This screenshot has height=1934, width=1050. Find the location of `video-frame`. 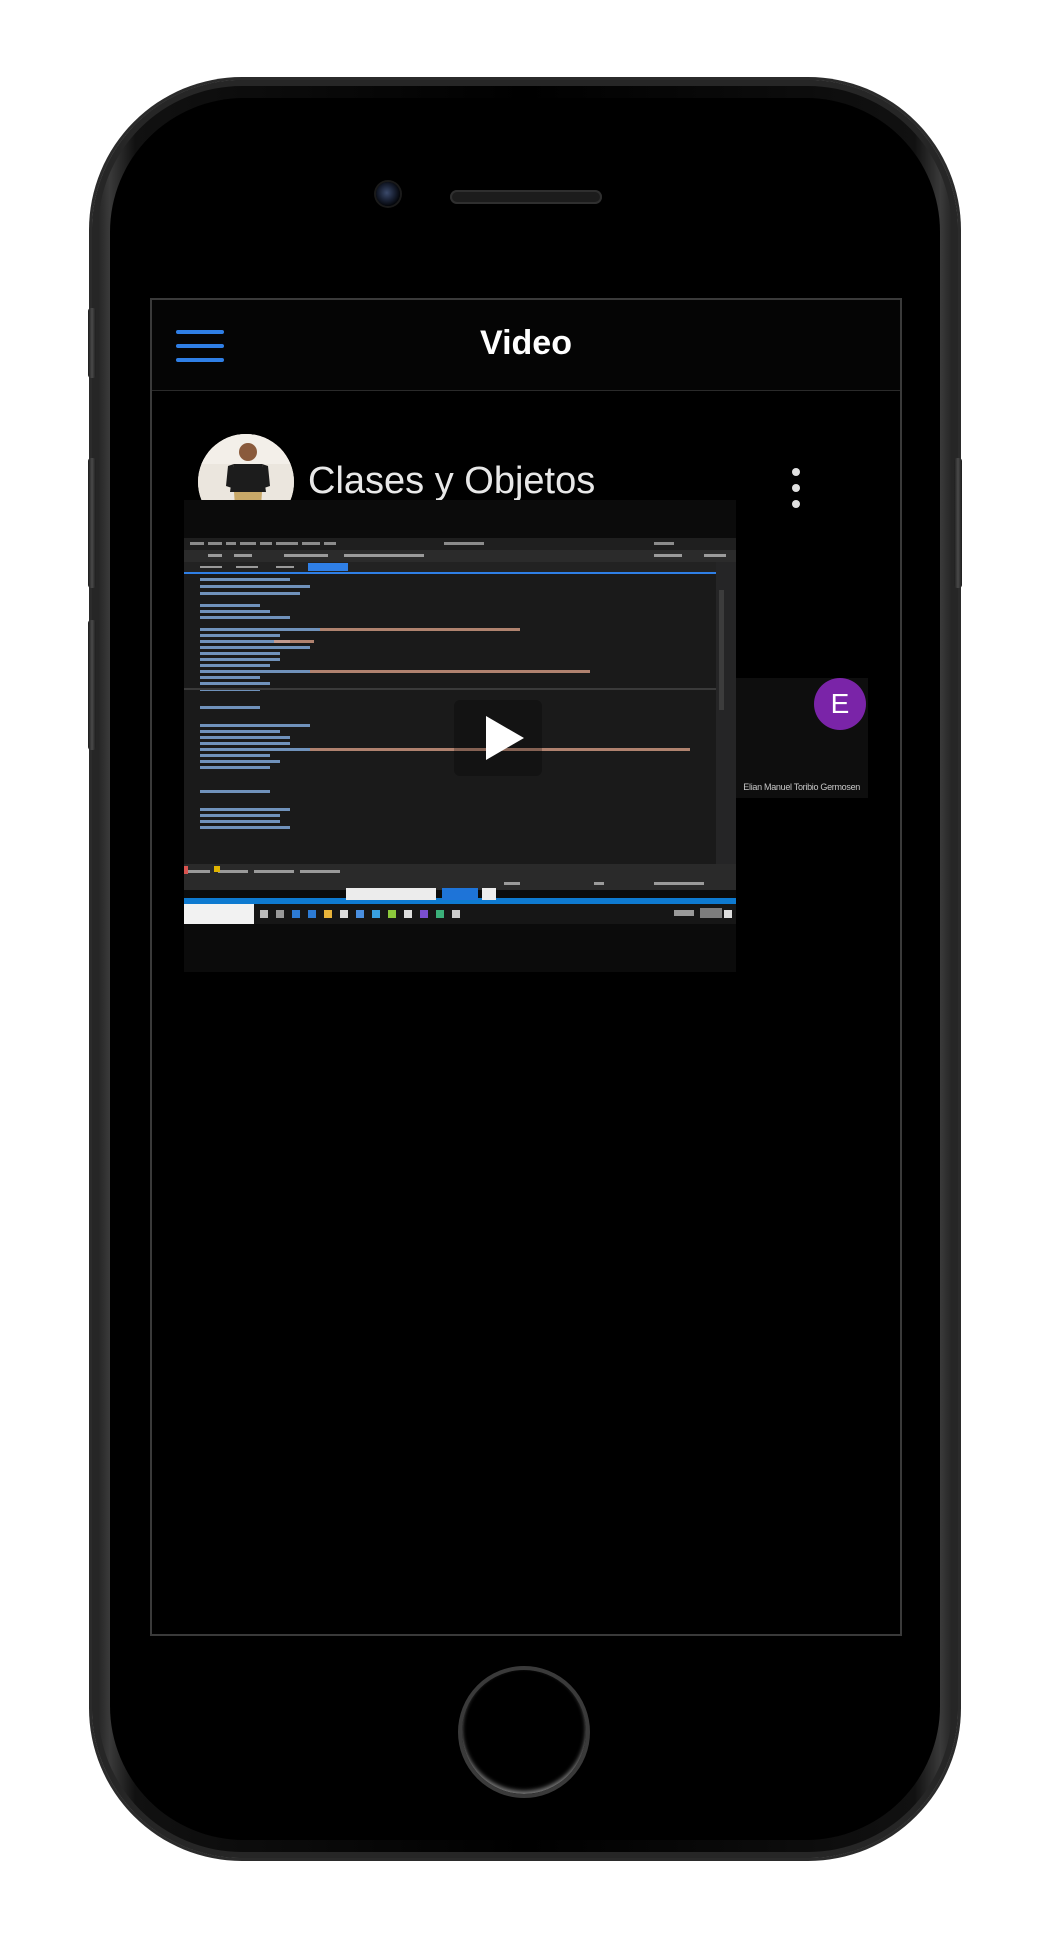

video-frame is located at coordinates (460, 736).